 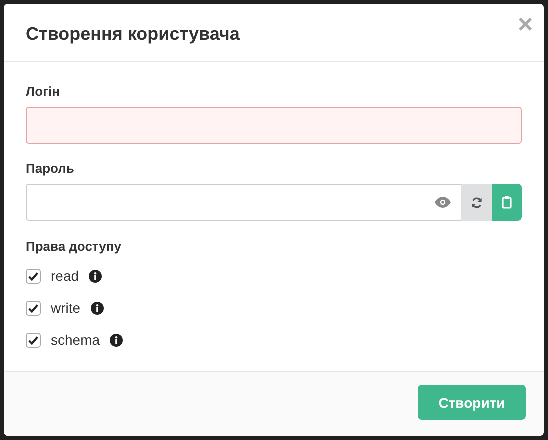 I want to click on close-button: ×, so click(x=525, y=24).